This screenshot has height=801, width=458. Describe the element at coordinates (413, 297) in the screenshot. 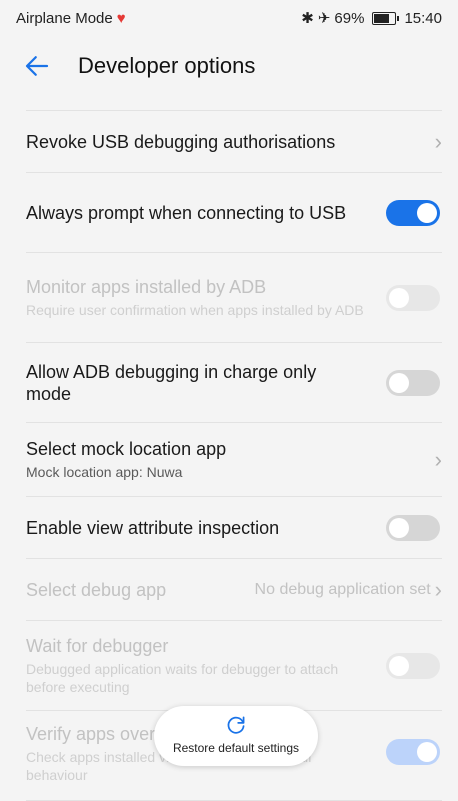

I see `monitor-adb-apps-toggle` at that location.